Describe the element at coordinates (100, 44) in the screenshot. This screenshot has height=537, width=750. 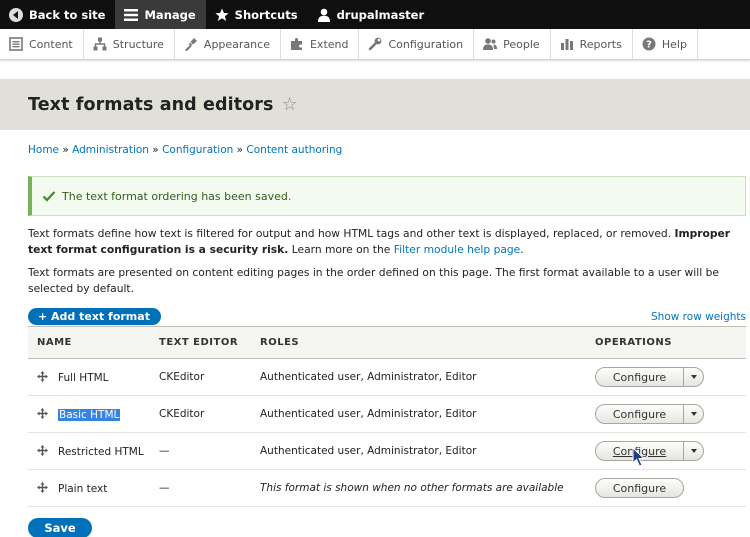
I see `structure-icon` at that location.